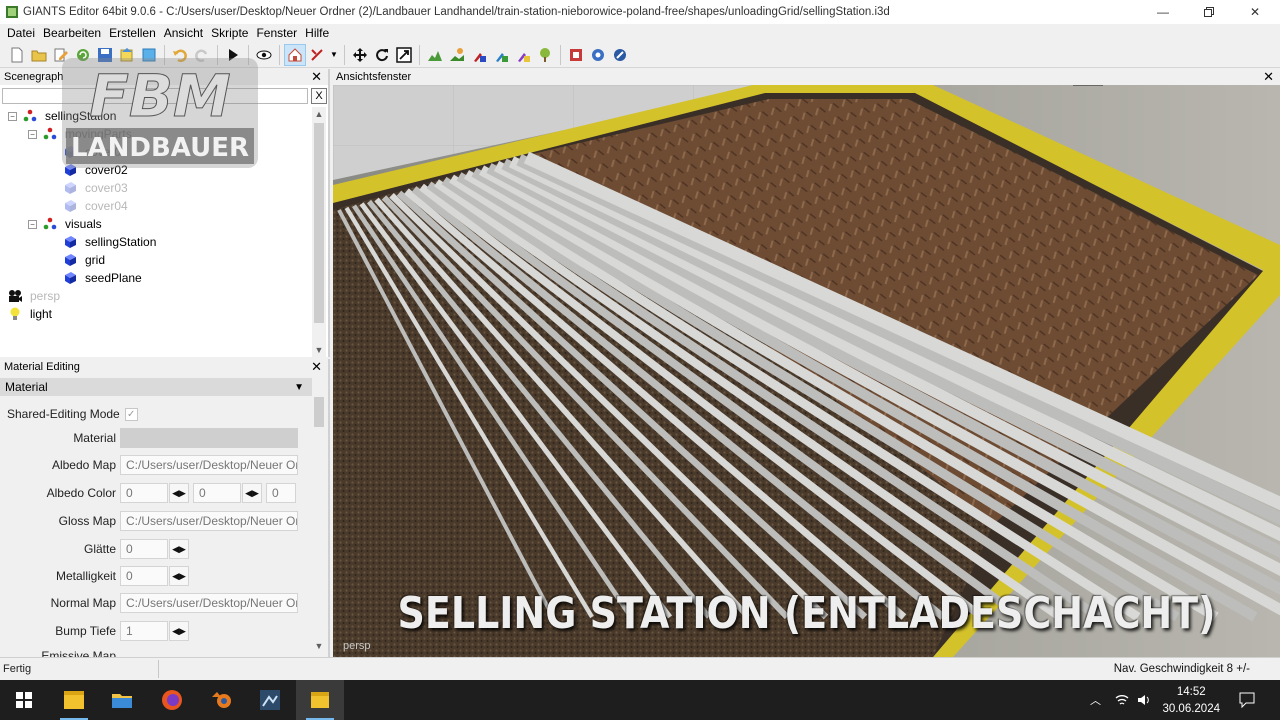 The height and width of the screenshot is (720, 1280). Describe the element at coordinates (102, 242) in the screenshot. I see `scenegraph-node: sellingStation` at that location.